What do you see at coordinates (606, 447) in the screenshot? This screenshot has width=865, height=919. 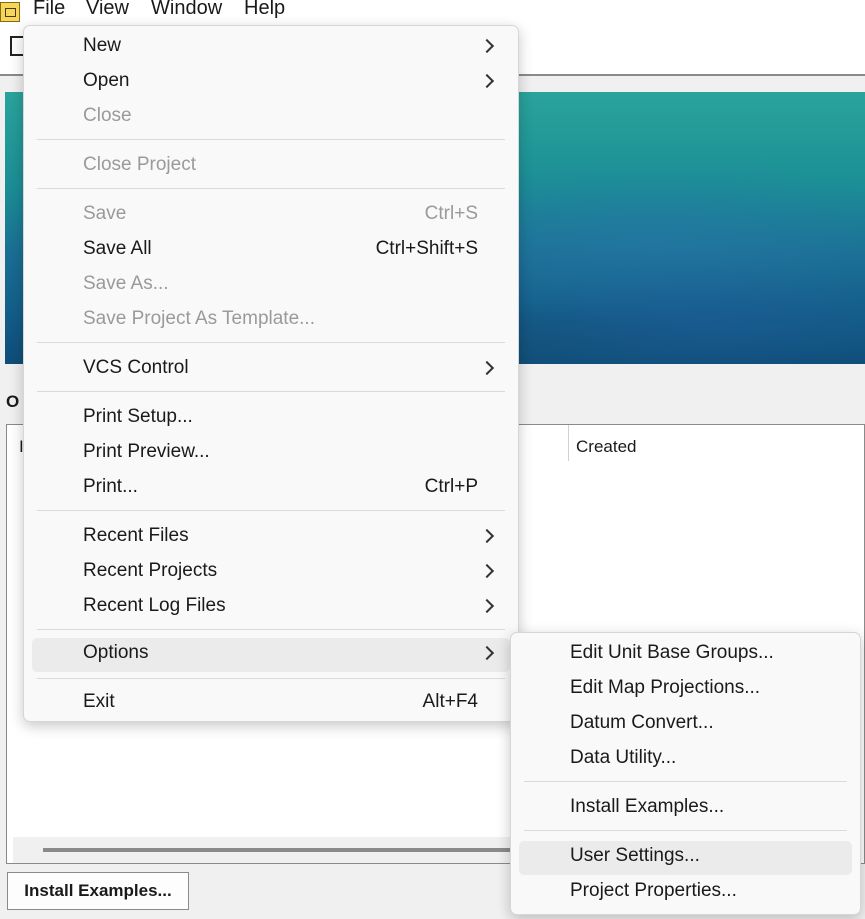 I see `column-header-created: Created` at bounding box center [606, 447].